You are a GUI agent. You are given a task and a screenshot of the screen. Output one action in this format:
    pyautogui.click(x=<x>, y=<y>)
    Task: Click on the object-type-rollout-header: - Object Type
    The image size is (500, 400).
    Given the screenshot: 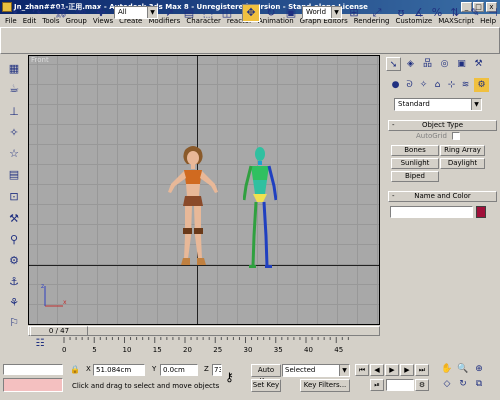 What is the action you would take?
    pyautogui.click(x=442, y=125)
    